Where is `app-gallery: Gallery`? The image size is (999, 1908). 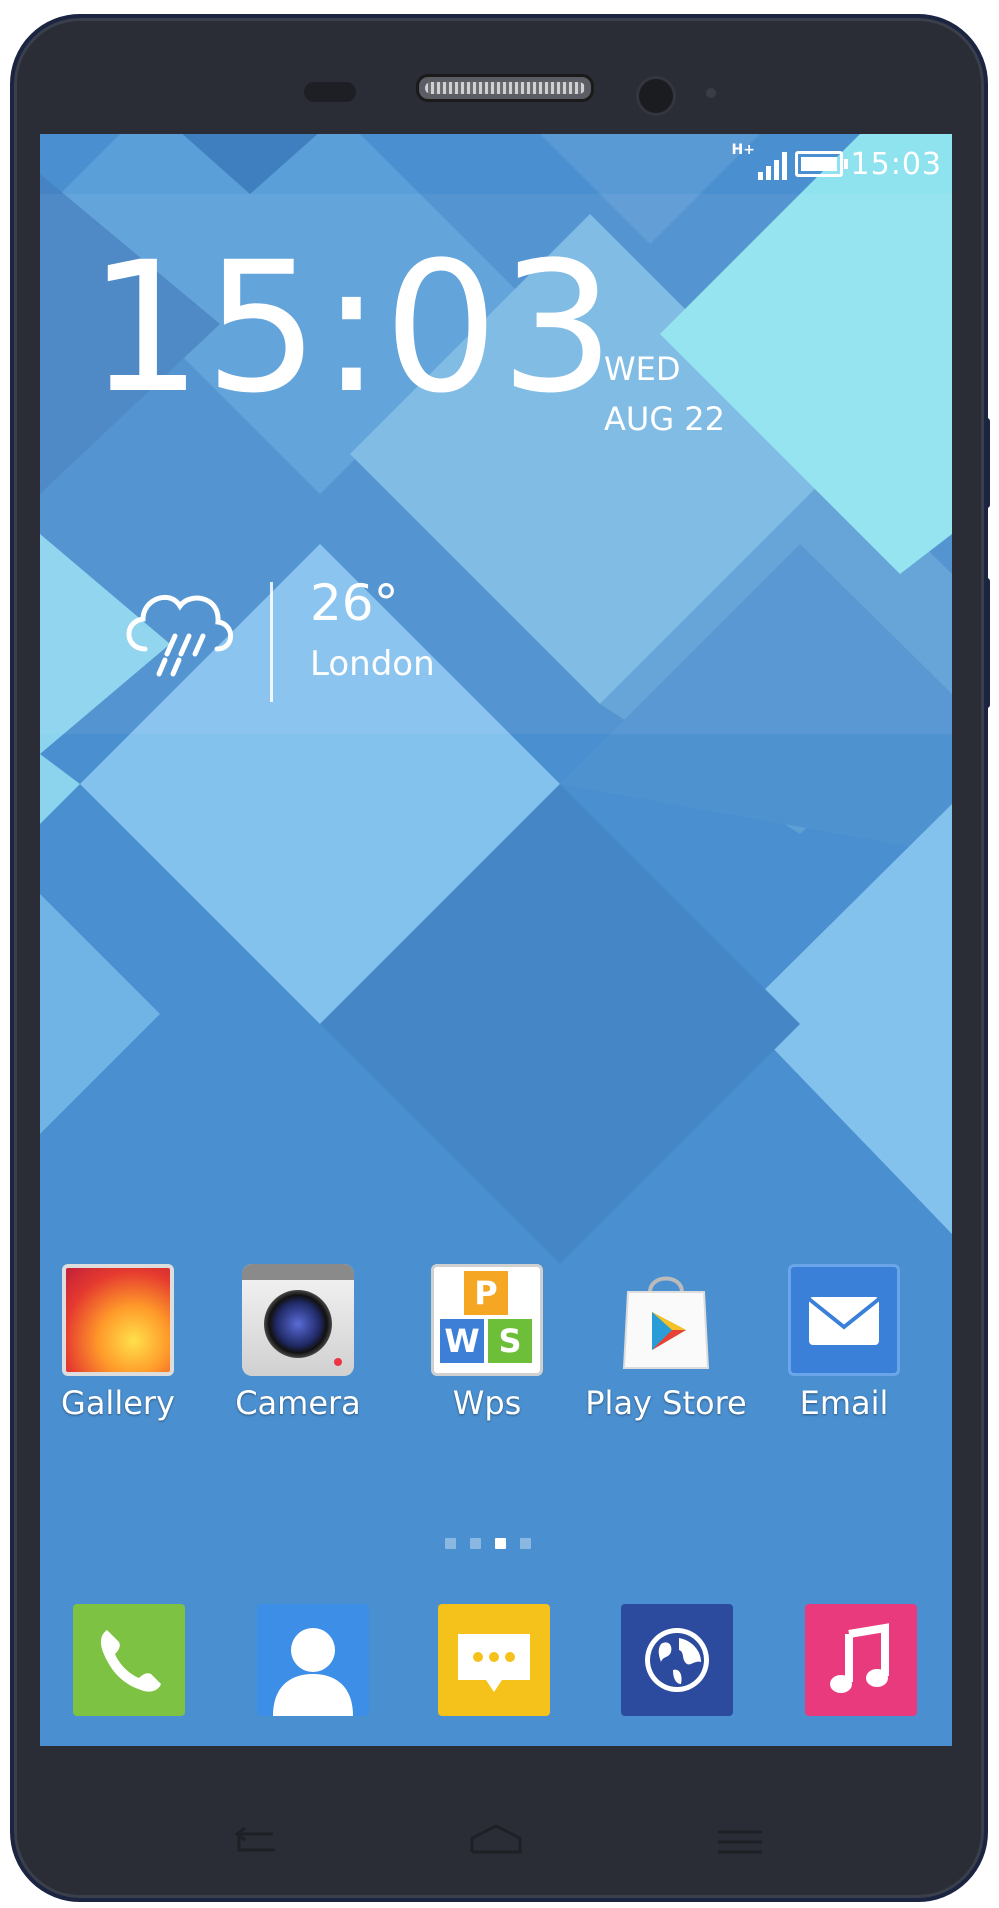
app-gallery: Gallery is located at coordinates (124, 1343).